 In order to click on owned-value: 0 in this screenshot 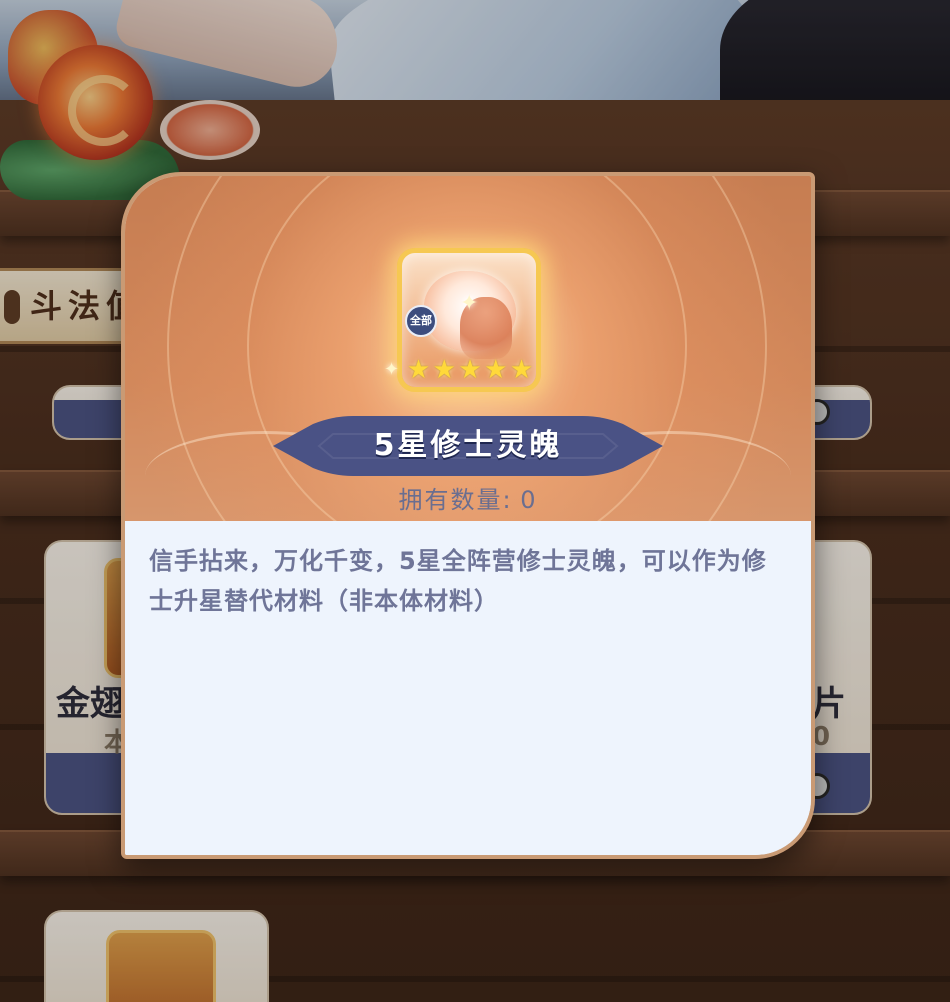, I will do `click(529, 500)`.